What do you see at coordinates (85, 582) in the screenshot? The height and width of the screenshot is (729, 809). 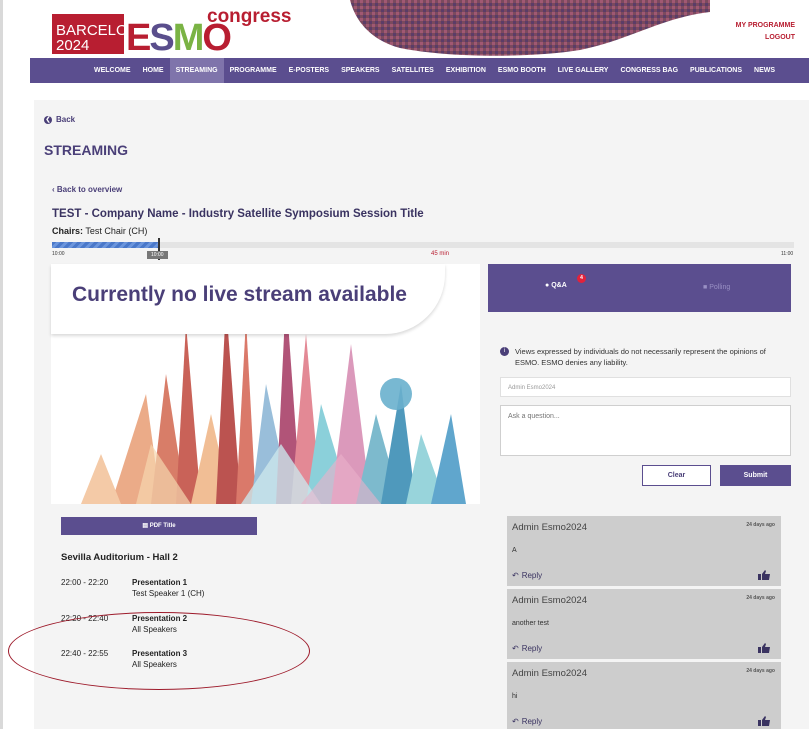 I see `agenda-time: 22:00 - 22:20` at bounding box center [85, 582].